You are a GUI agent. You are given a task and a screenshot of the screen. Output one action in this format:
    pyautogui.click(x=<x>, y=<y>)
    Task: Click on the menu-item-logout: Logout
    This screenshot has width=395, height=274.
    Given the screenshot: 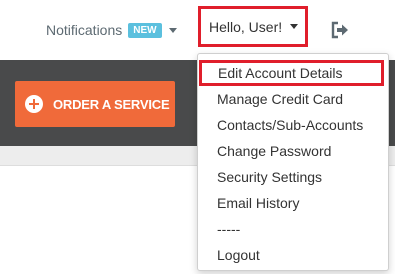 What is the action you would take?
    pyautogui.click(x=293, y=255)
    